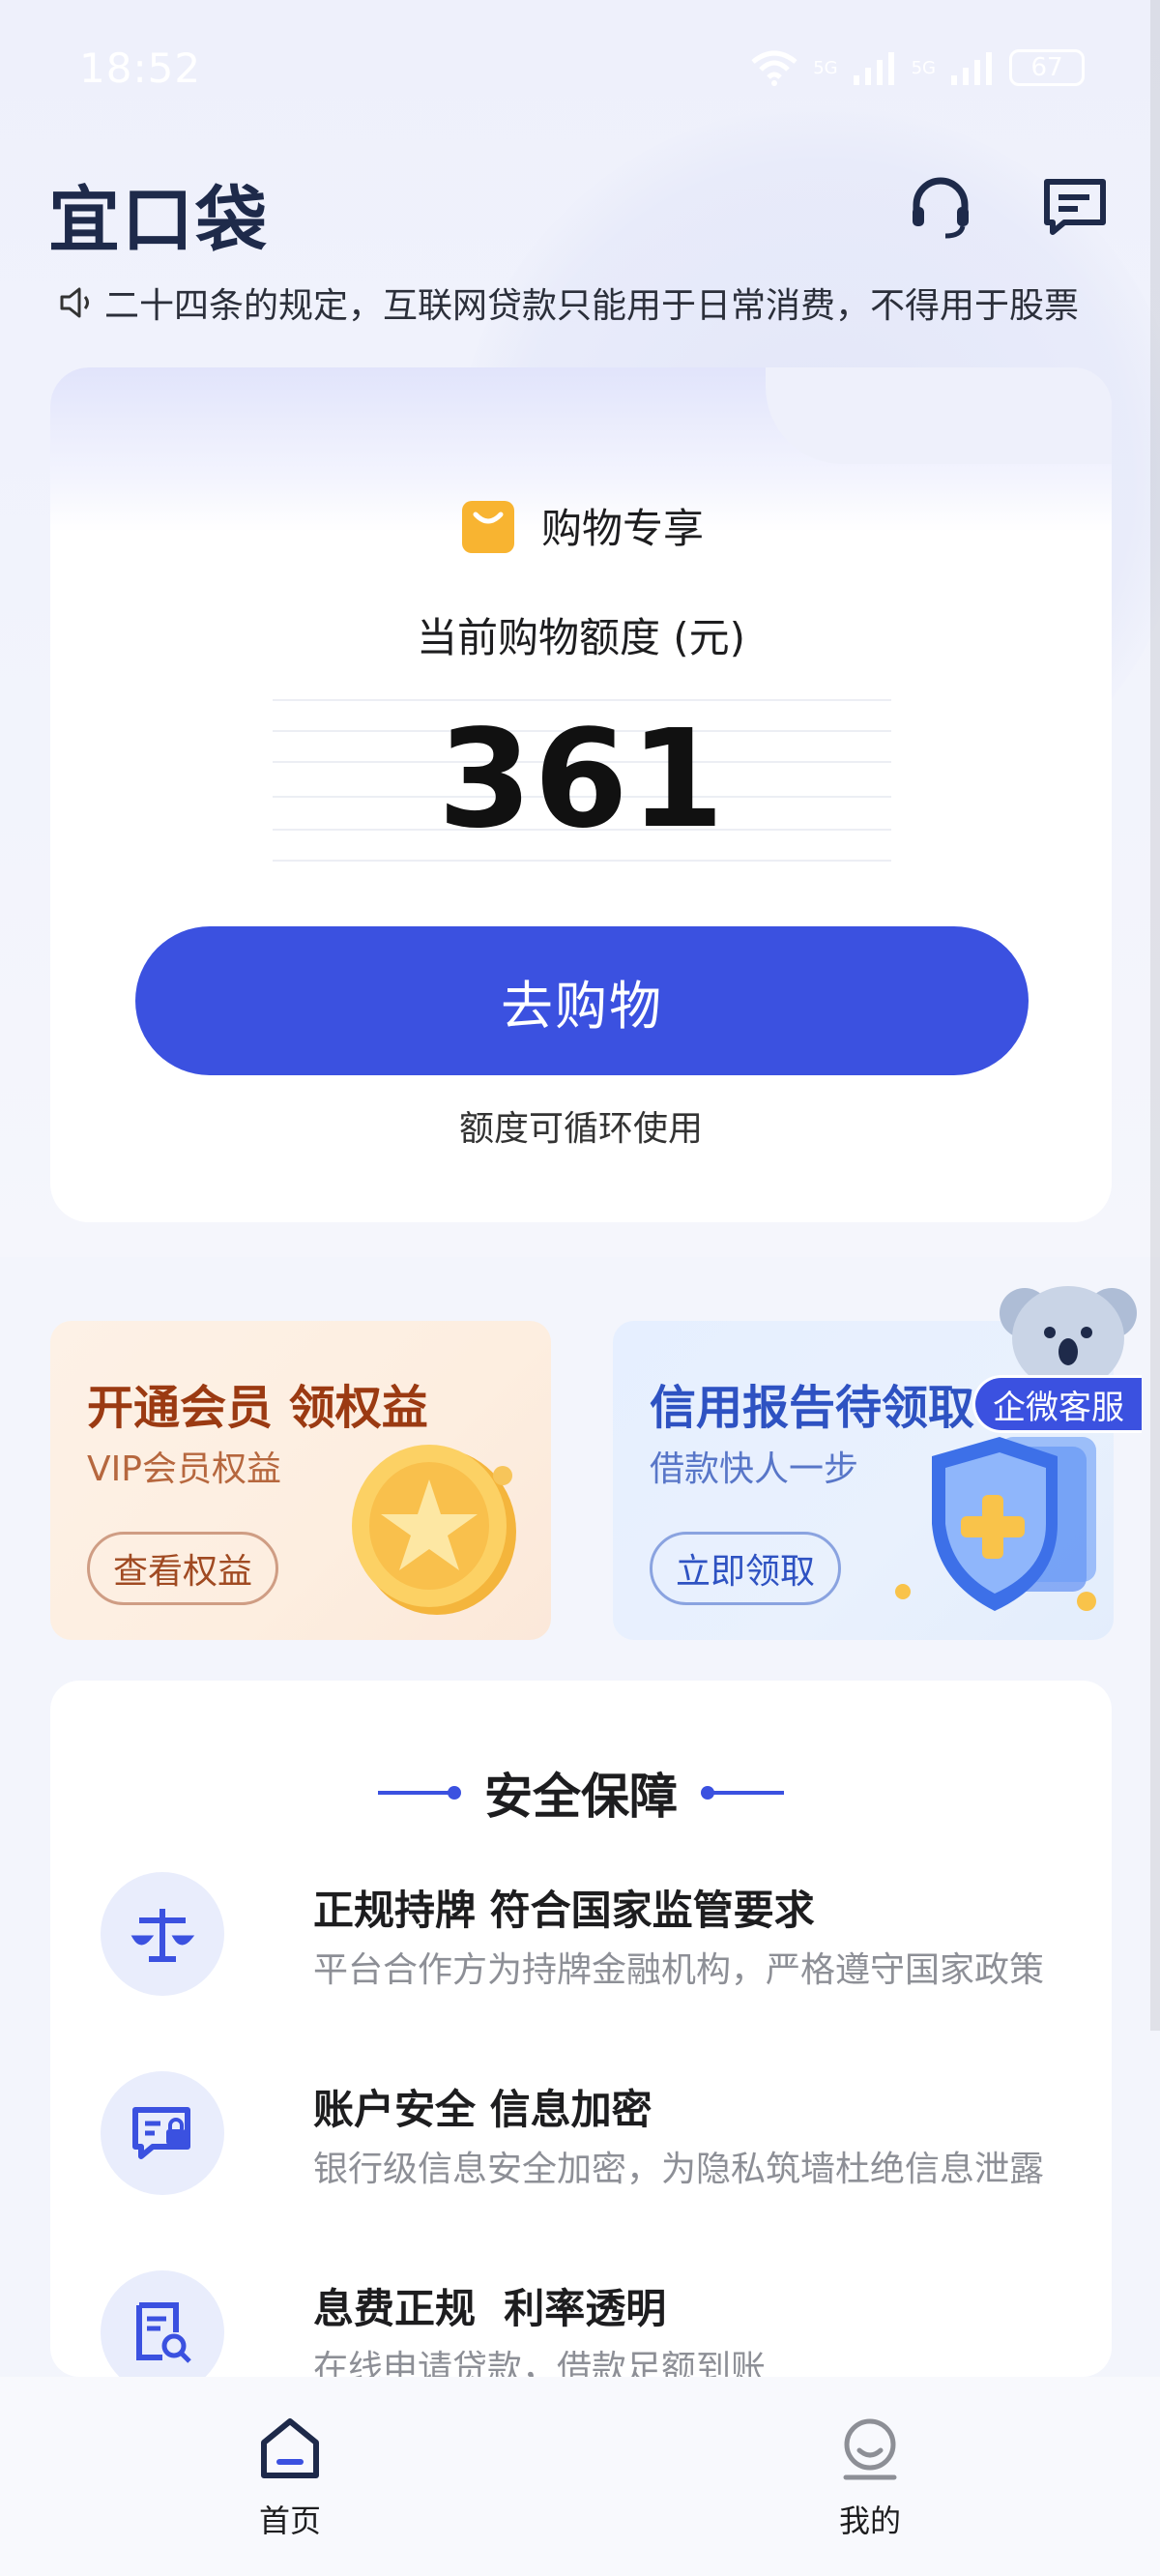  What do you see at coordinates (434, 1530) in the screenshot?
I see `star-coin-icon` at bounding box center [434, 1530].